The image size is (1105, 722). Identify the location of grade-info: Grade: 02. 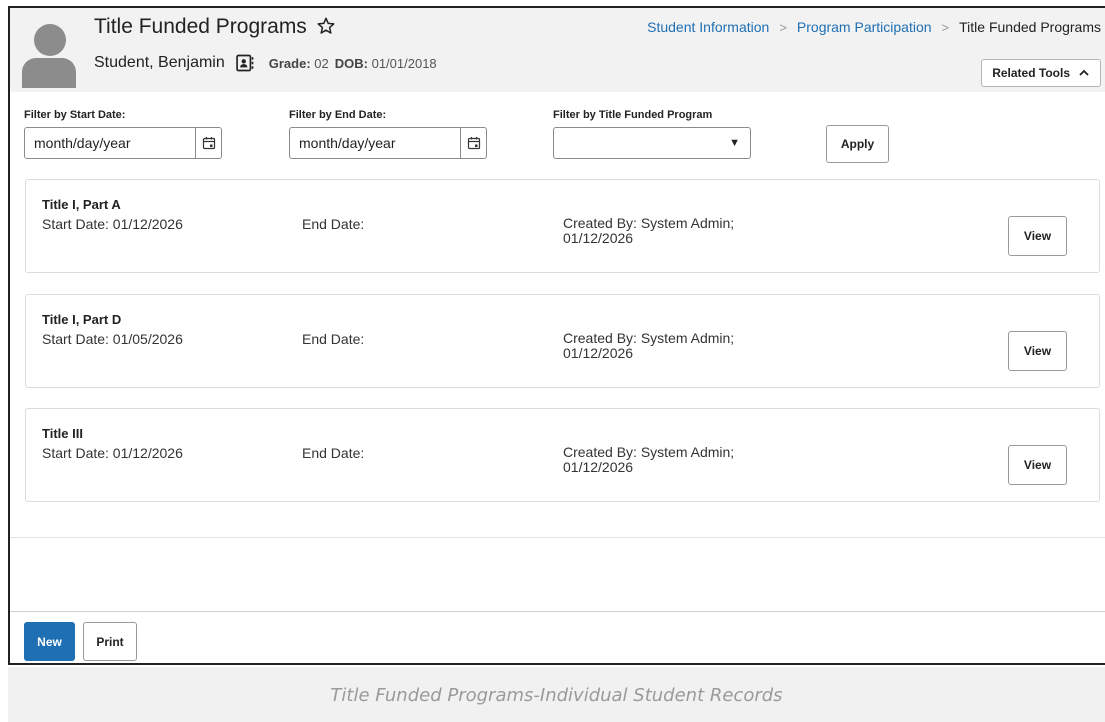
(299, 63).